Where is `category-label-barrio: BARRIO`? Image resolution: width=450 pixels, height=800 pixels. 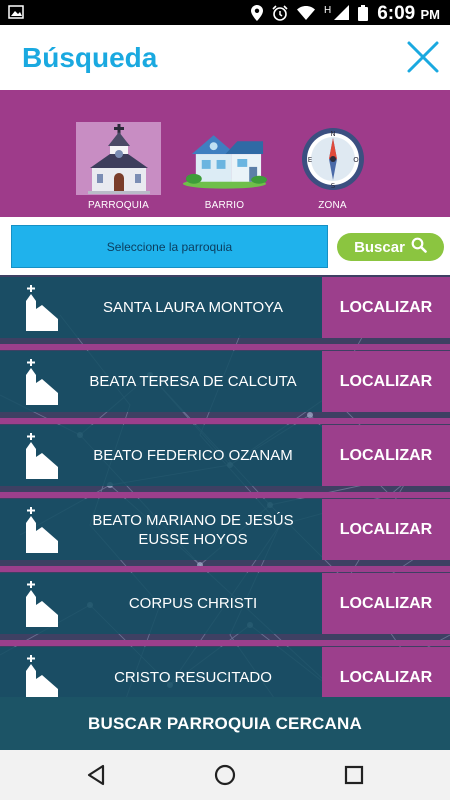
category-label-barrio: BARRIO is located at coordinates (224, 205).